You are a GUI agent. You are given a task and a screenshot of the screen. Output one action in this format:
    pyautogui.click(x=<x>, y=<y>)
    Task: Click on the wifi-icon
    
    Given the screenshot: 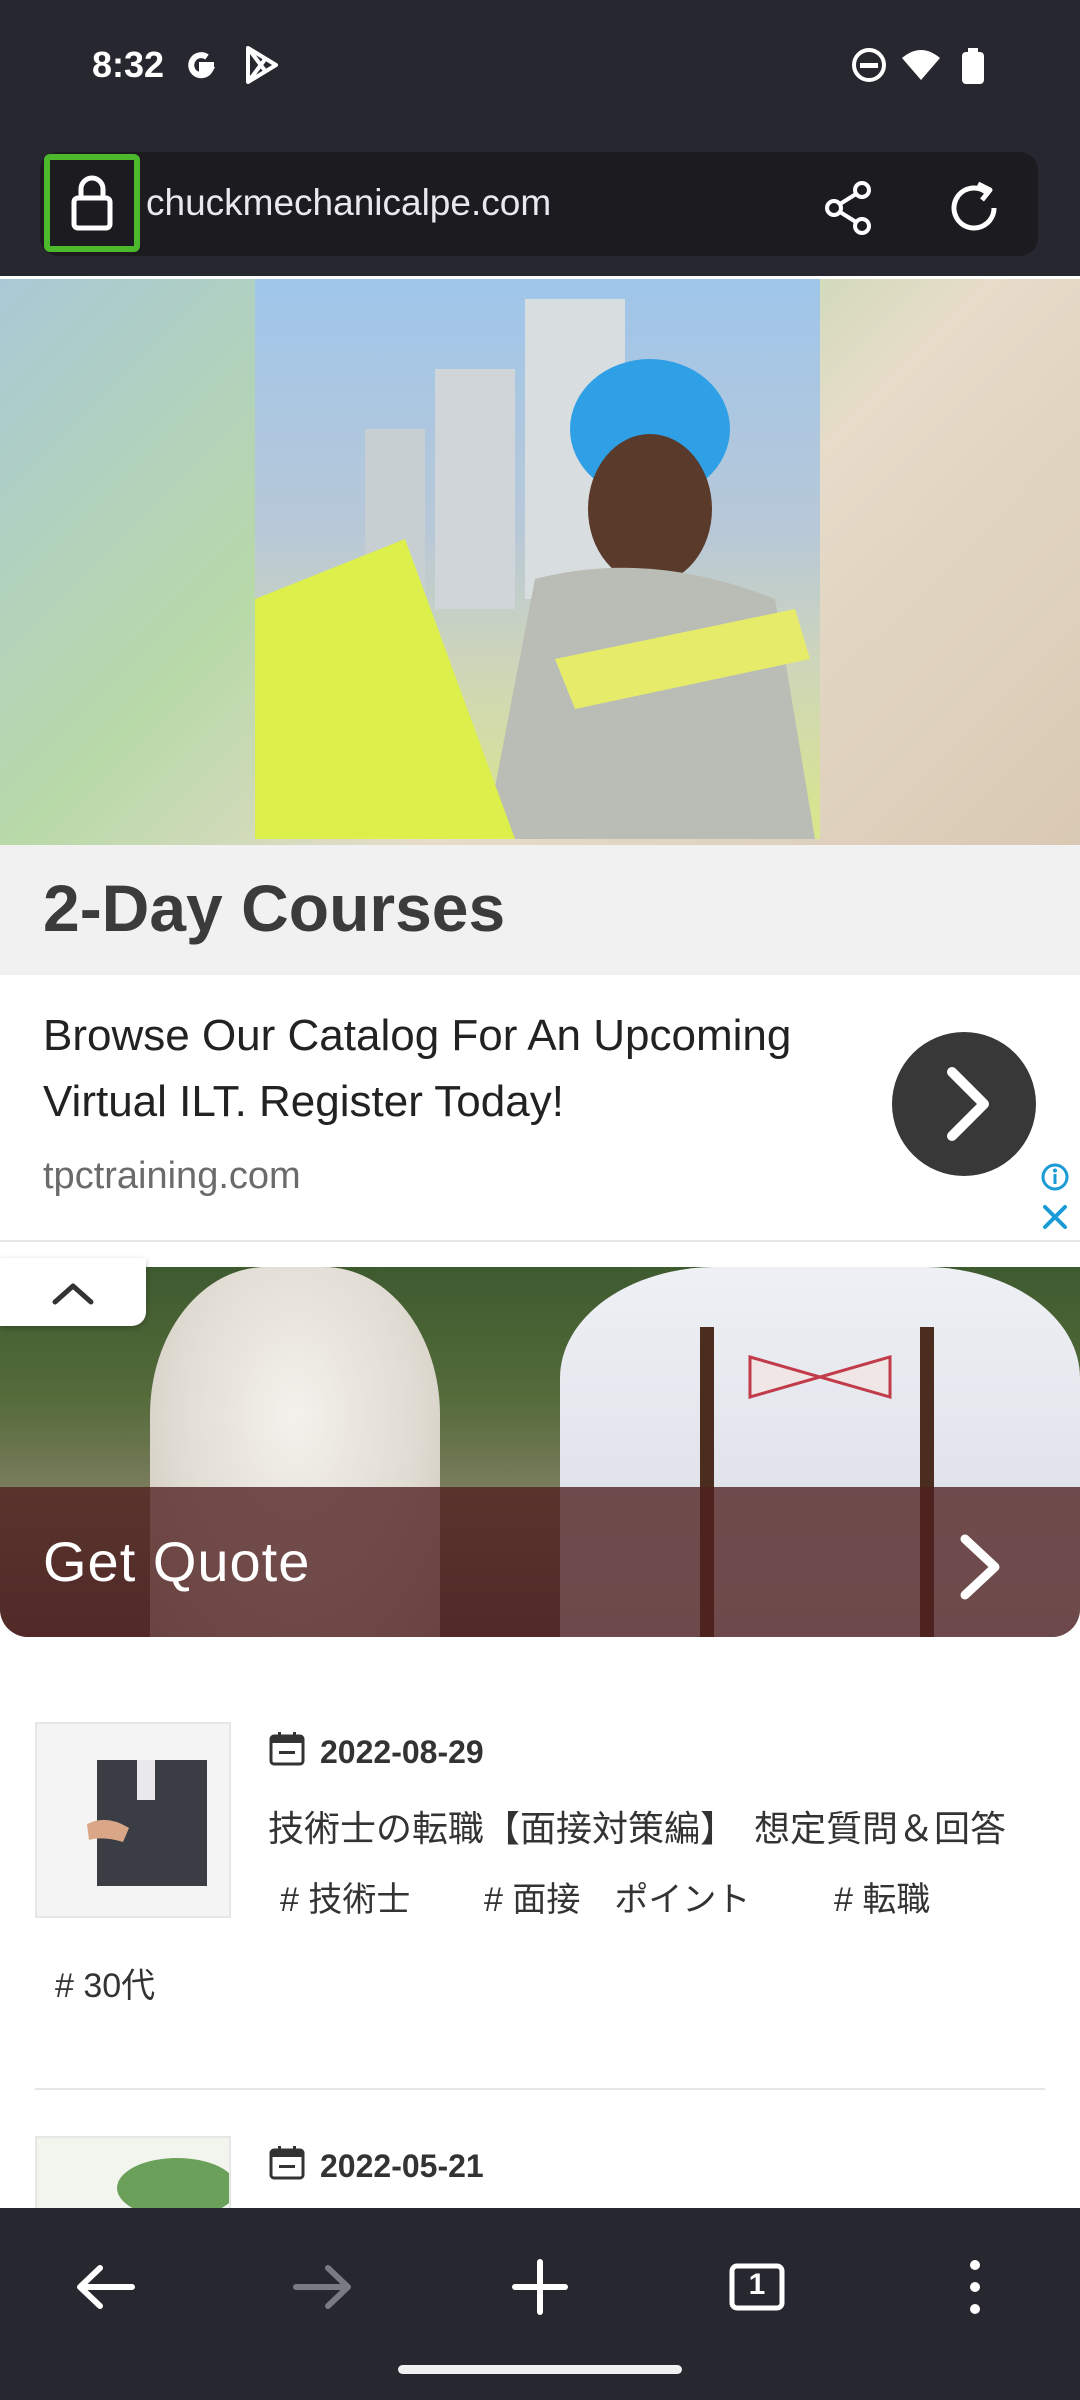 What is the action you would take?
    pyautogui.click(x=921, y=65)
    